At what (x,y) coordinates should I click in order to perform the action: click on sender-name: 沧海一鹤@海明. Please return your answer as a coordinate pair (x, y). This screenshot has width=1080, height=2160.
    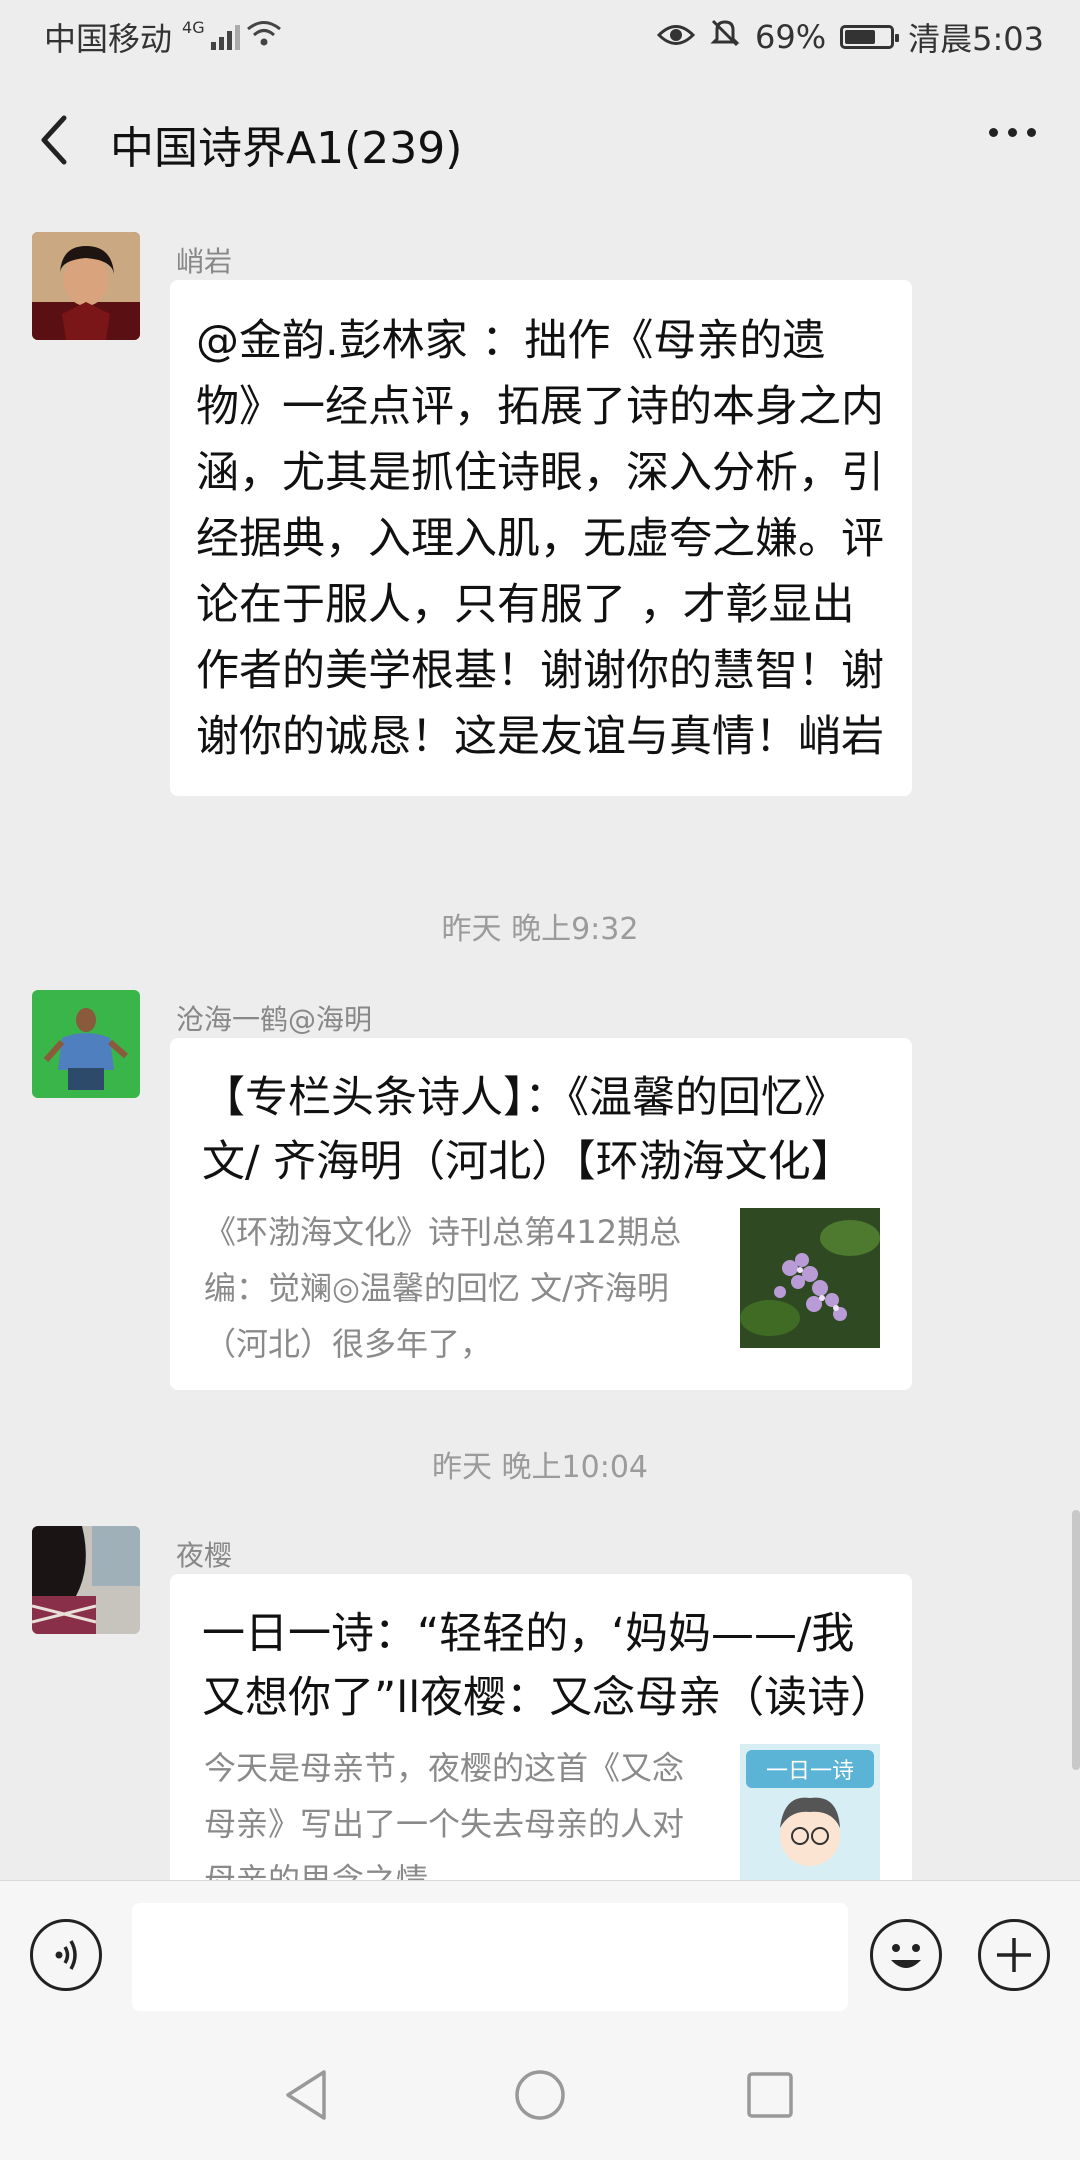
    Looking at the image, I should click on (274, 1019).